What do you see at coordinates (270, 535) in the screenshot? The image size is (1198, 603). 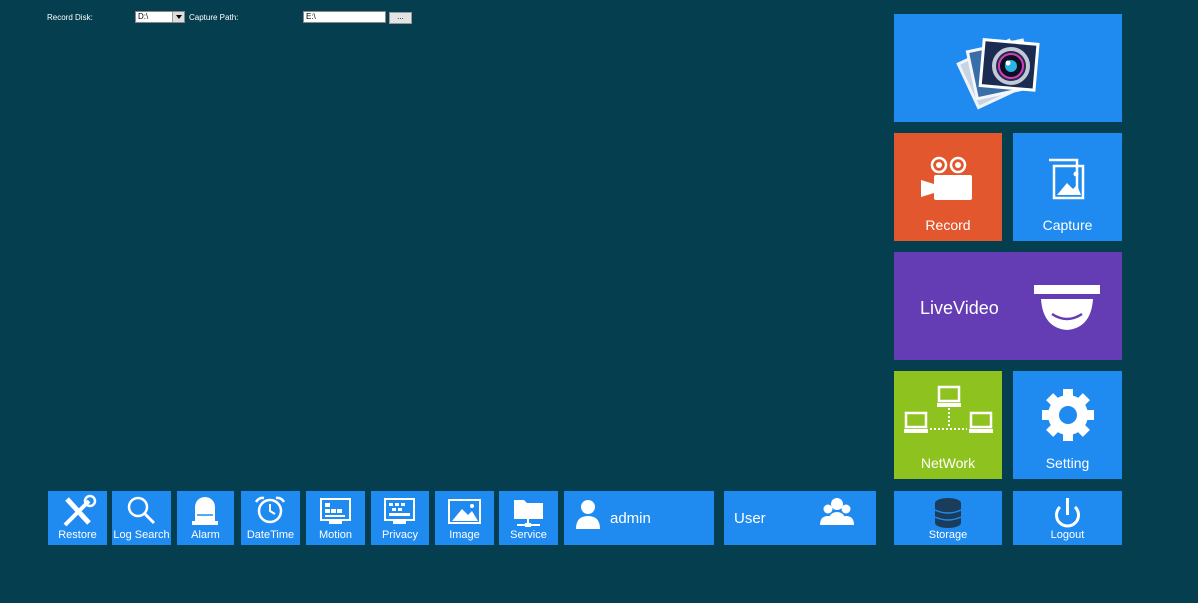 I see `datetime-label: DateTime` at bounding box center [270, 535].